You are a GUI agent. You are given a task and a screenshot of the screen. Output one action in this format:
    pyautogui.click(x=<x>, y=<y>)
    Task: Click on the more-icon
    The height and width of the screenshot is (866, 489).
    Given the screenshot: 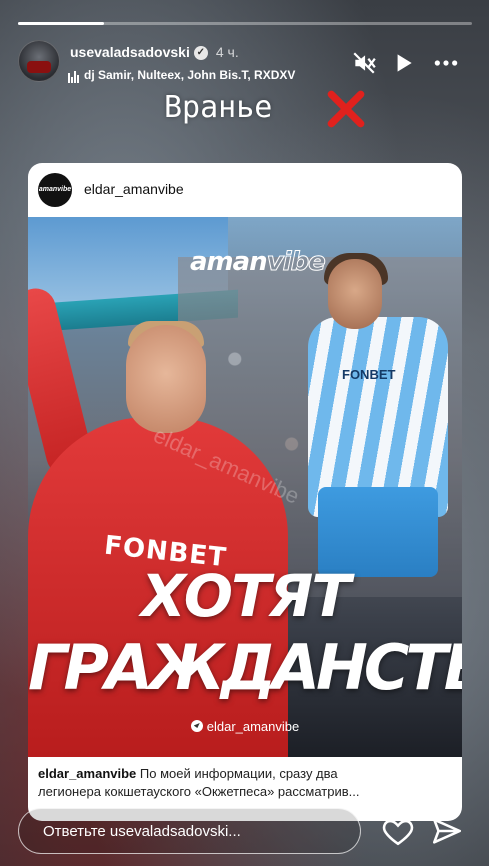 What is the action you would take?
    pyautogui.click(x=446, y=63)
    